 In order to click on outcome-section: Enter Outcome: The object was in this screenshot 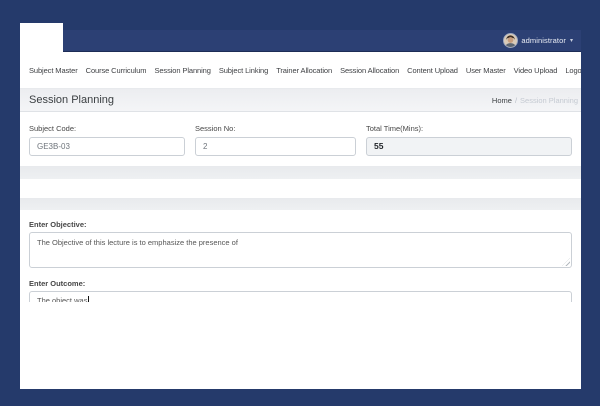, I will do `click(300, 290)`.